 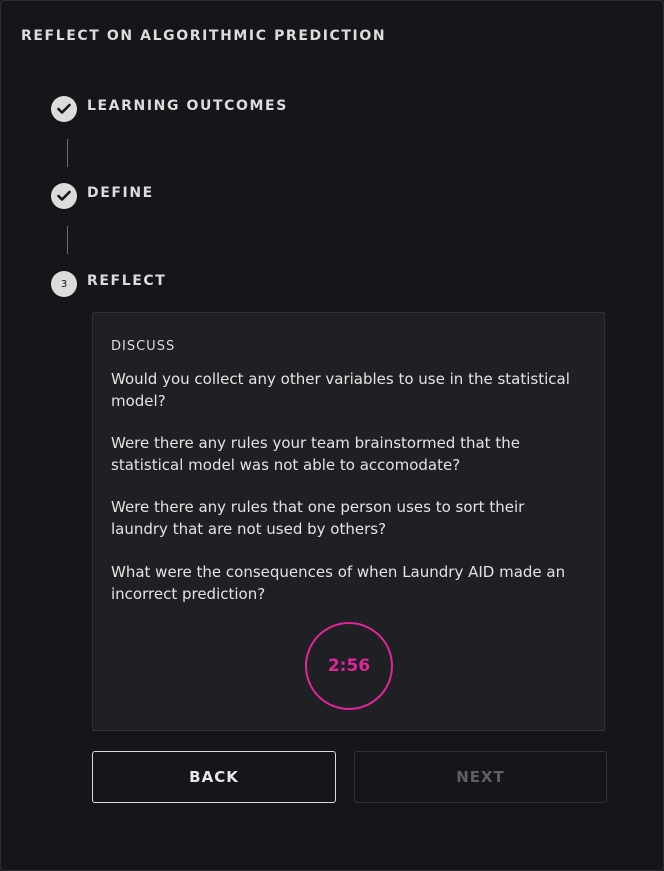 What do you see at coordinates (143, 346) in the screenshot?
I see `discussion-heading: DISCUSS` at bounding box center [143, 346].